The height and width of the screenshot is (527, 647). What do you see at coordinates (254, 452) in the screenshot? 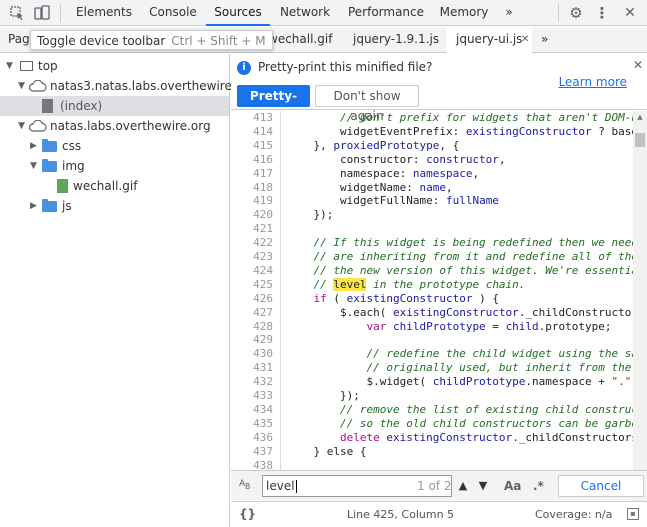
I see `line-number: 437` at bounding box center [254, 452].